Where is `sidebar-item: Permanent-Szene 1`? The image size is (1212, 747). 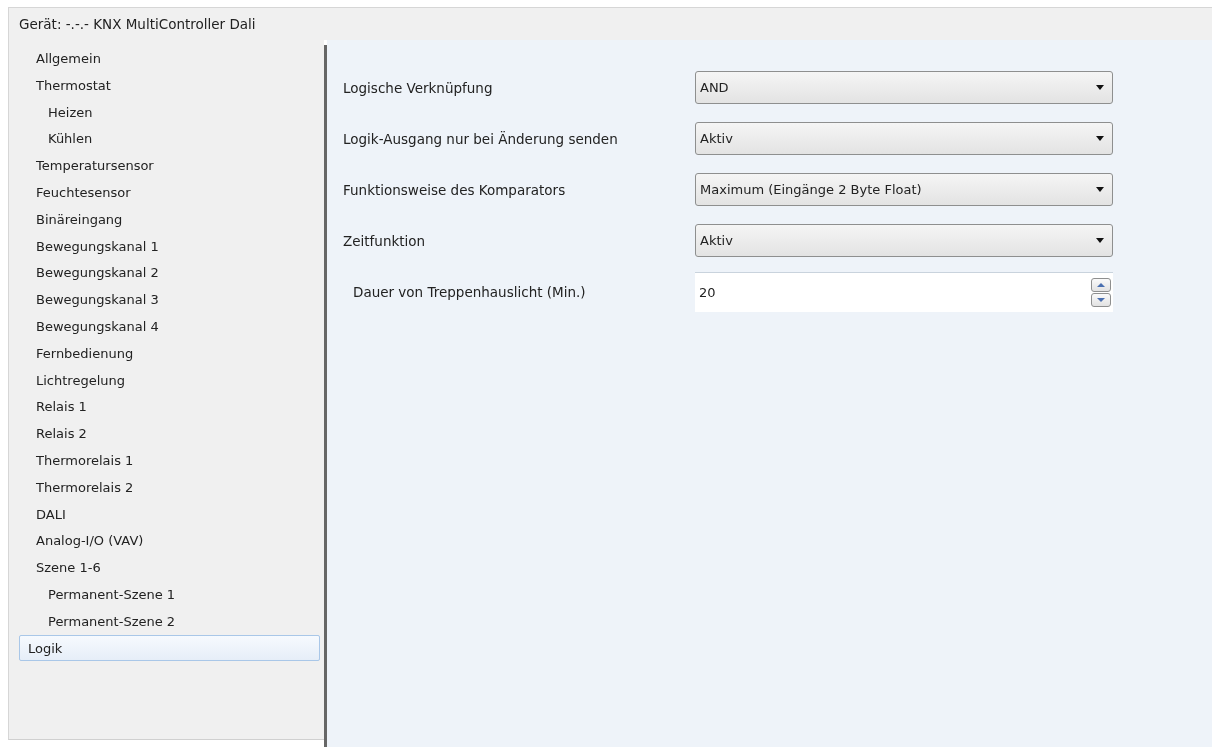
sidebar-item: Permanent-Szene 1 is located at coordinates (166, 594).